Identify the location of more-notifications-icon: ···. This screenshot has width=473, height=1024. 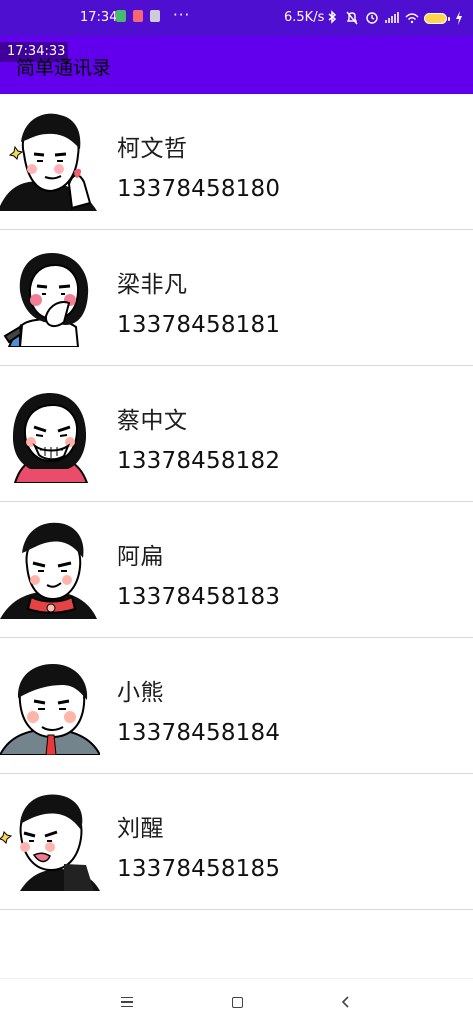
(182, 15).